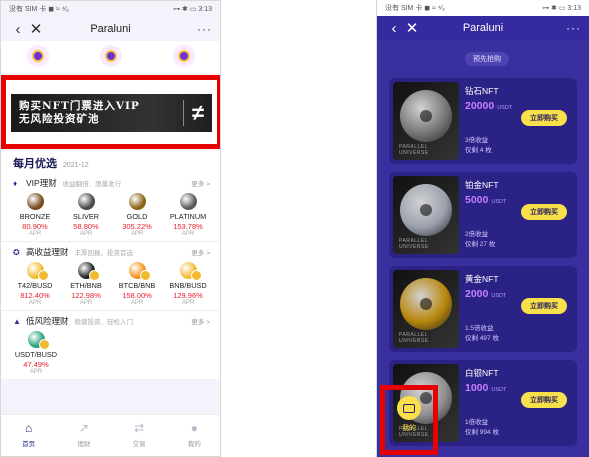  Describe the element at coordinates (482, 432) in the screenshot. I see `nft-remaining: 仅剩 994 枚` at that location.